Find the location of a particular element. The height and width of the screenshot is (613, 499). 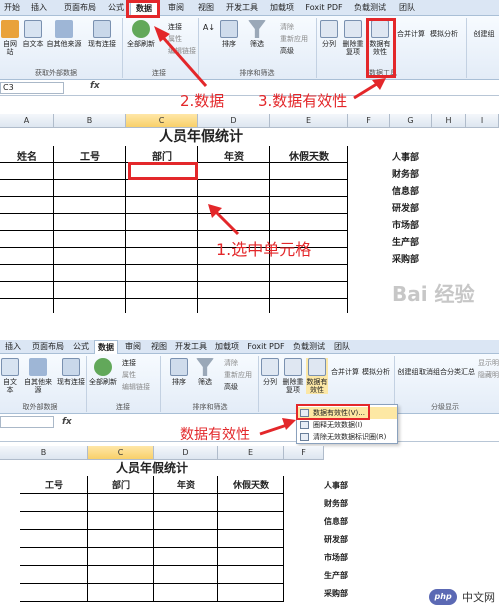

tab-insert: 插入 is located at coordinates (39, 8).